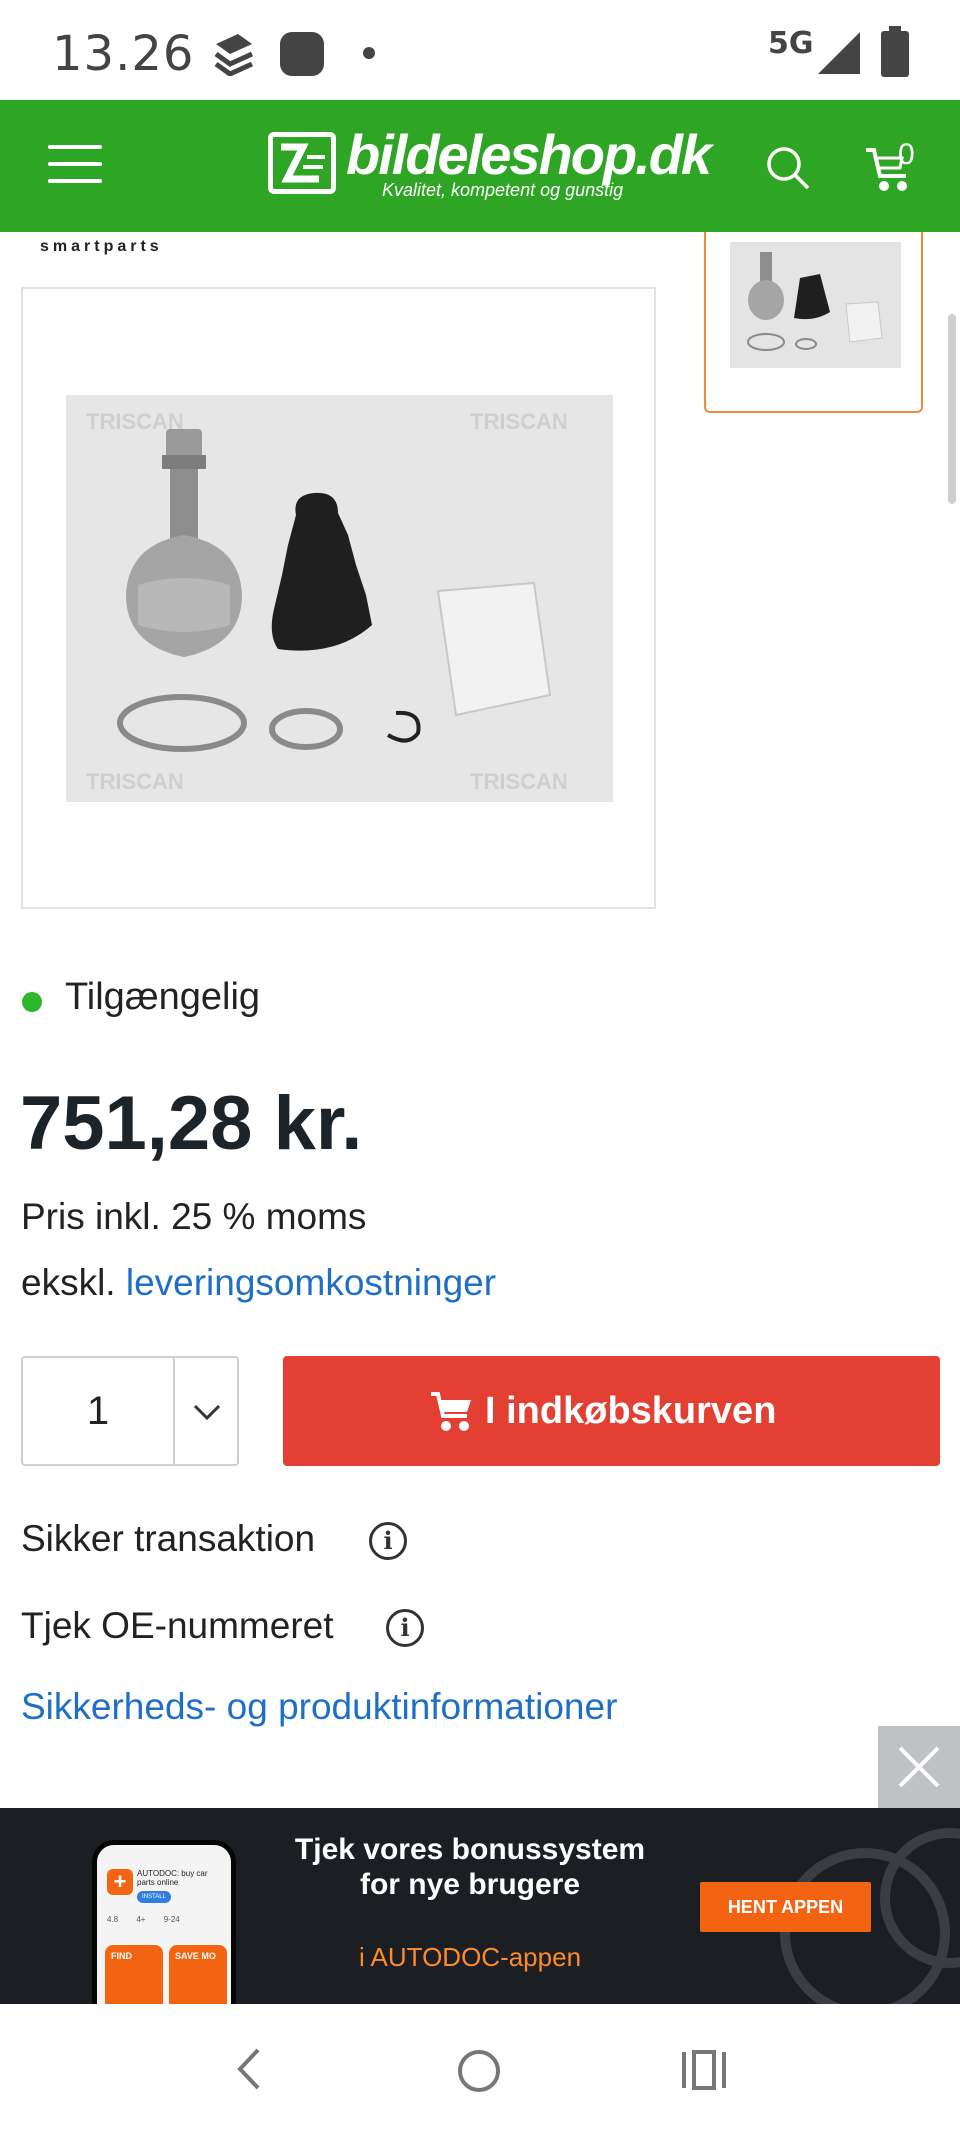 Image resolution: width=960 pixels, height=2134 pixels. Describe the element at coordinates (113, 1919) in the screenshot. I see `phone-stat: 4.8` at that location.